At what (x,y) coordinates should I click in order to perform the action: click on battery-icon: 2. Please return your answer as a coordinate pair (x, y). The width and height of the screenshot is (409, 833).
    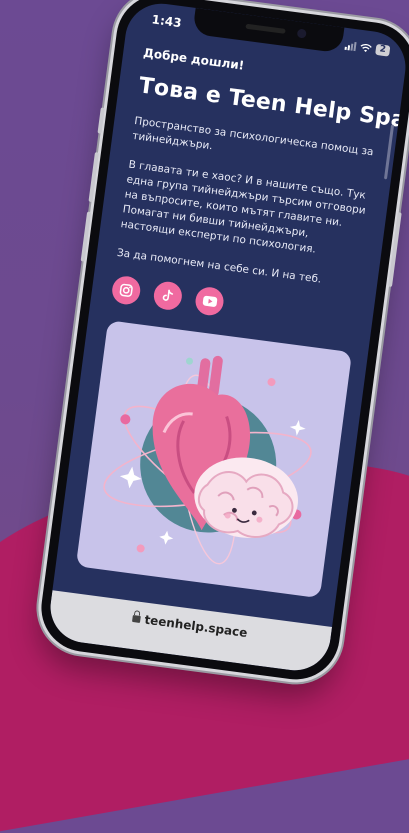
    Looking at the image, I should click on (382, 50).